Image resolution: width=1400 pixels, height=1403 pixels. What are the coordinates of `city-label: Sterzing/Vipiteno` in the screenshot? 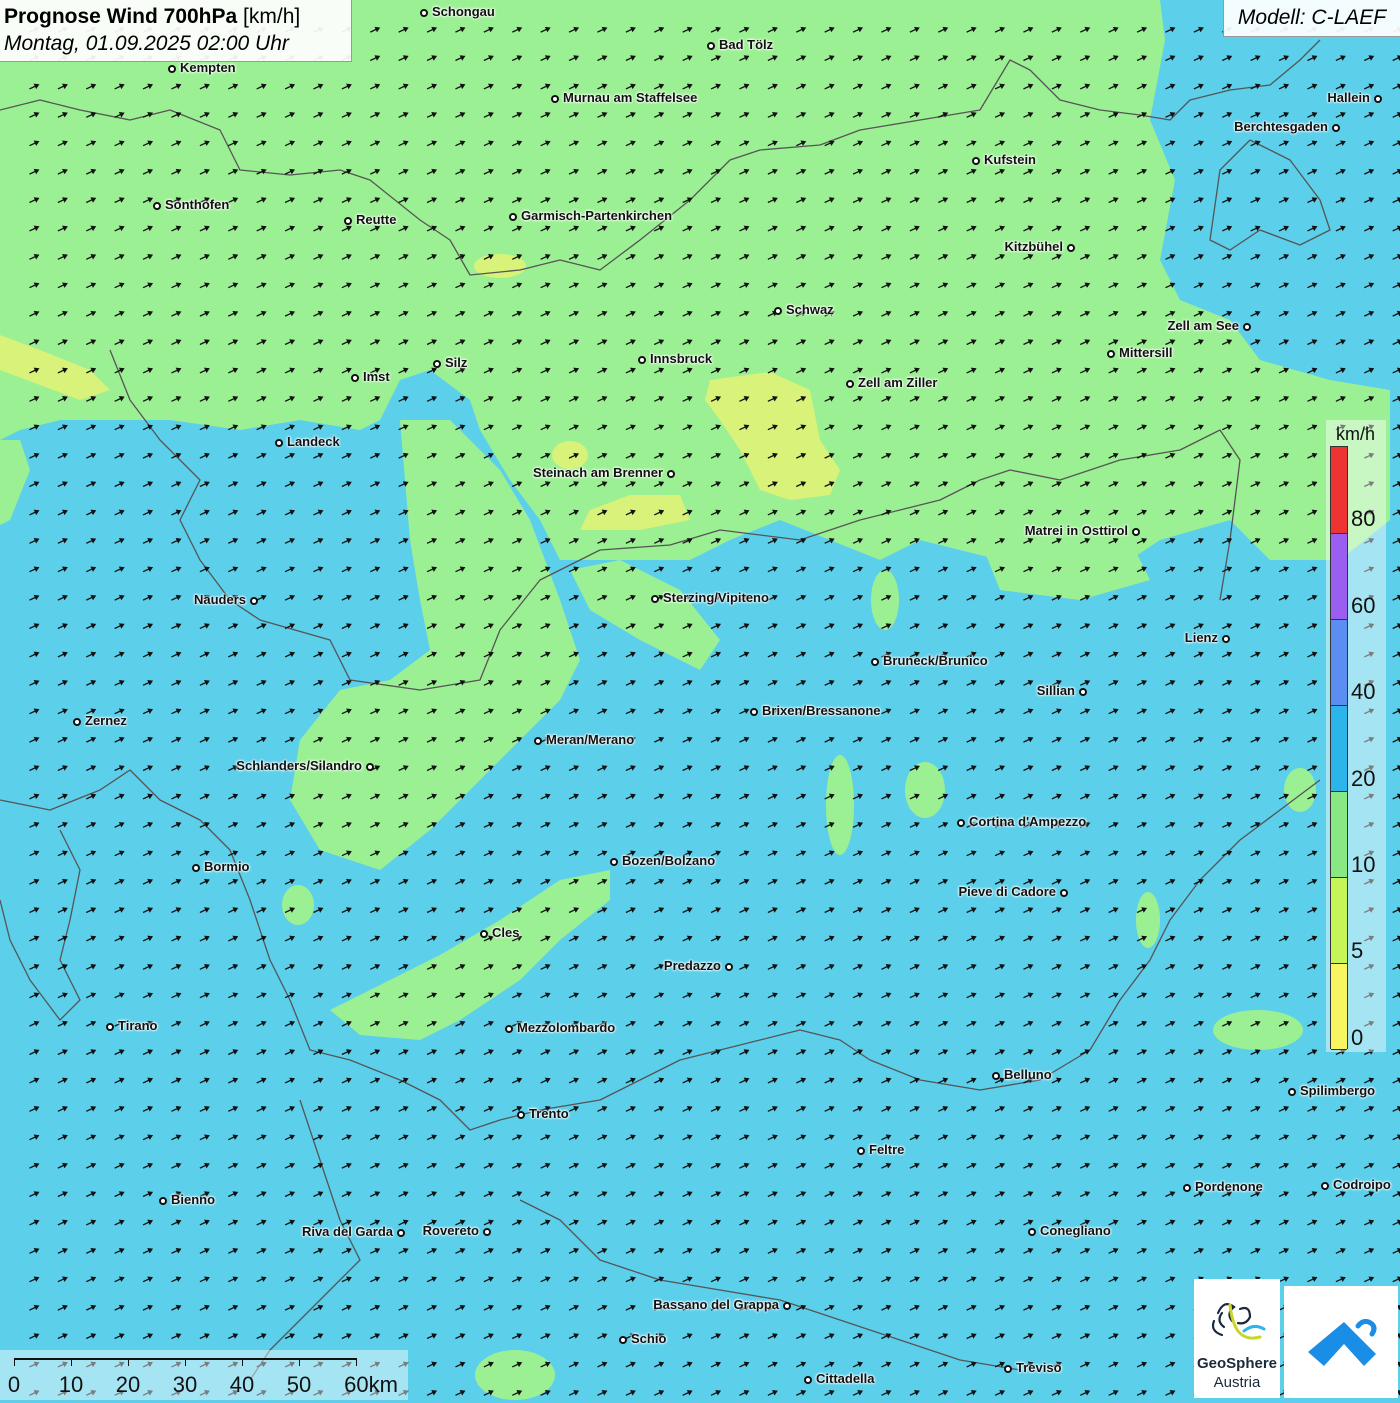 It's located at (716, 597).